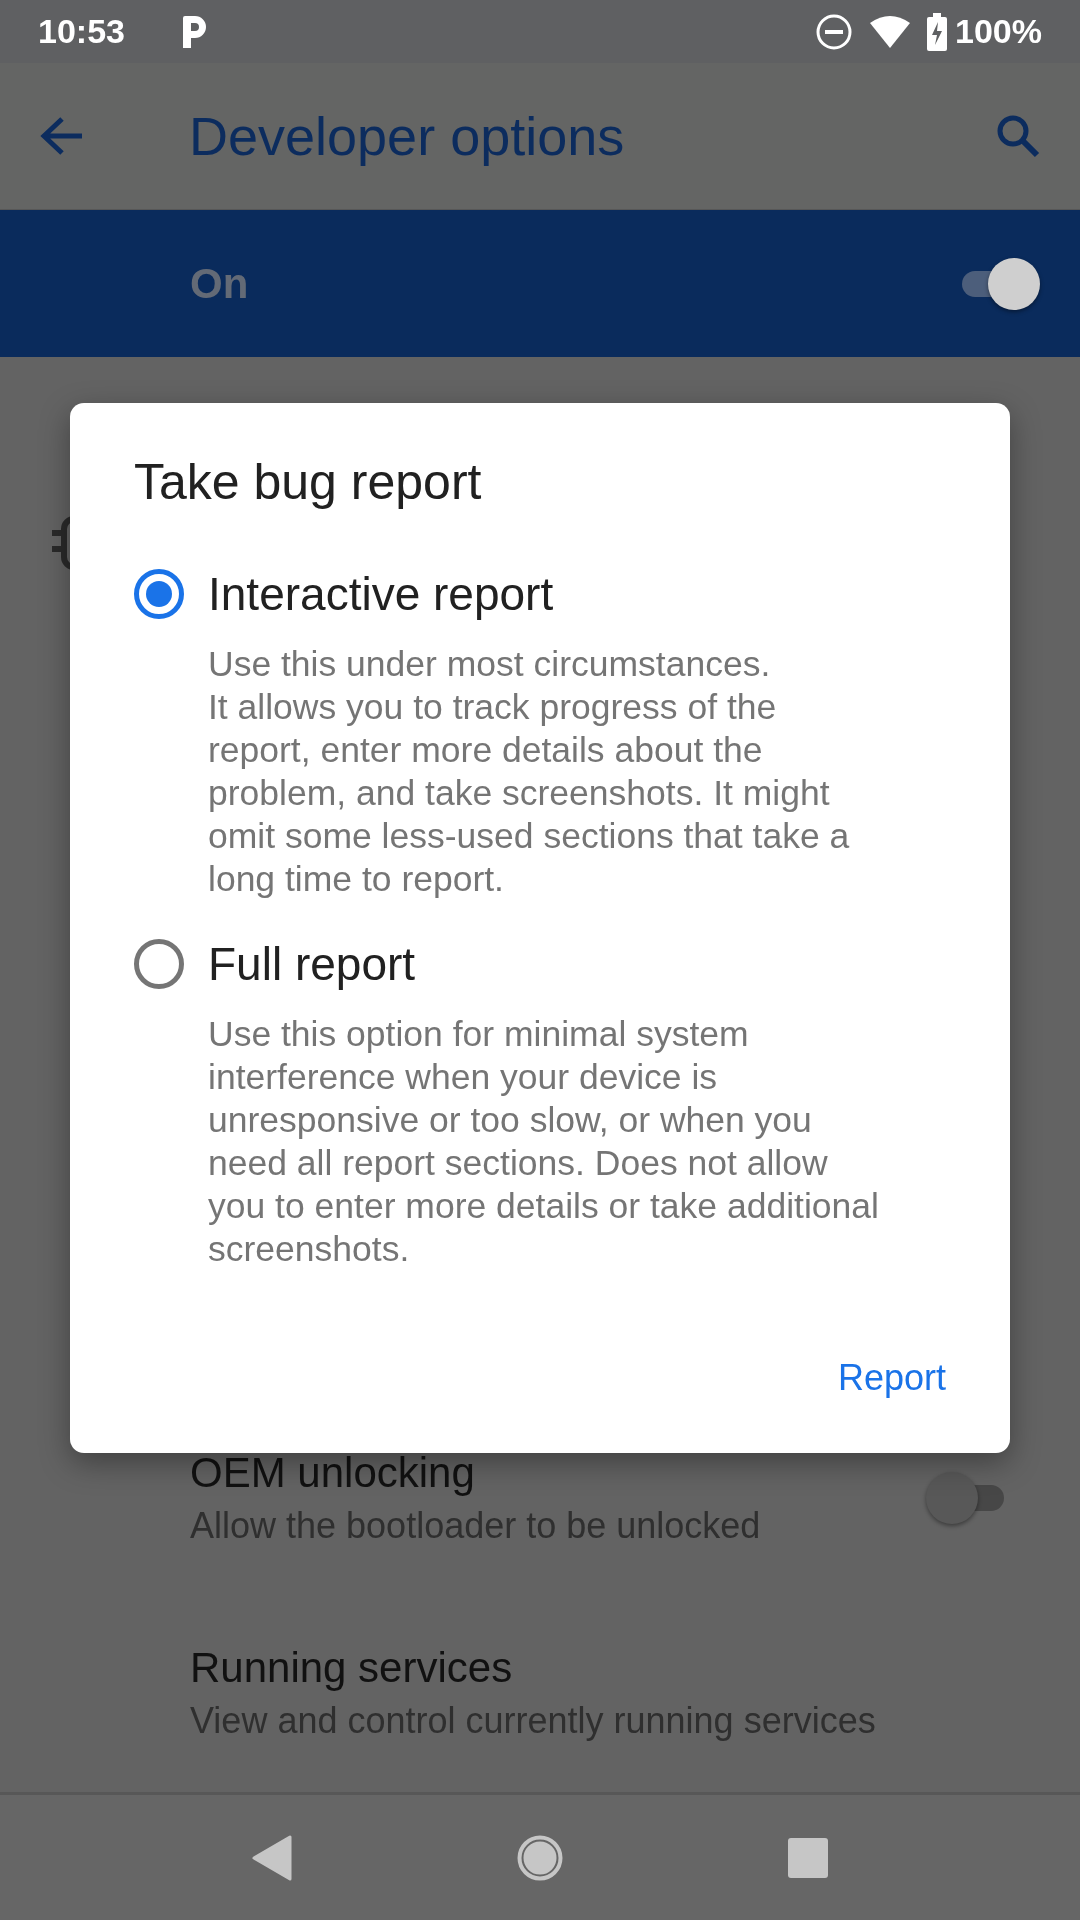 Image resolution: width=1080 pixels, height=1920 pixels. Describe the element at coordinates (272, 1857) in the screenshot. I see `back-icon` at that location.